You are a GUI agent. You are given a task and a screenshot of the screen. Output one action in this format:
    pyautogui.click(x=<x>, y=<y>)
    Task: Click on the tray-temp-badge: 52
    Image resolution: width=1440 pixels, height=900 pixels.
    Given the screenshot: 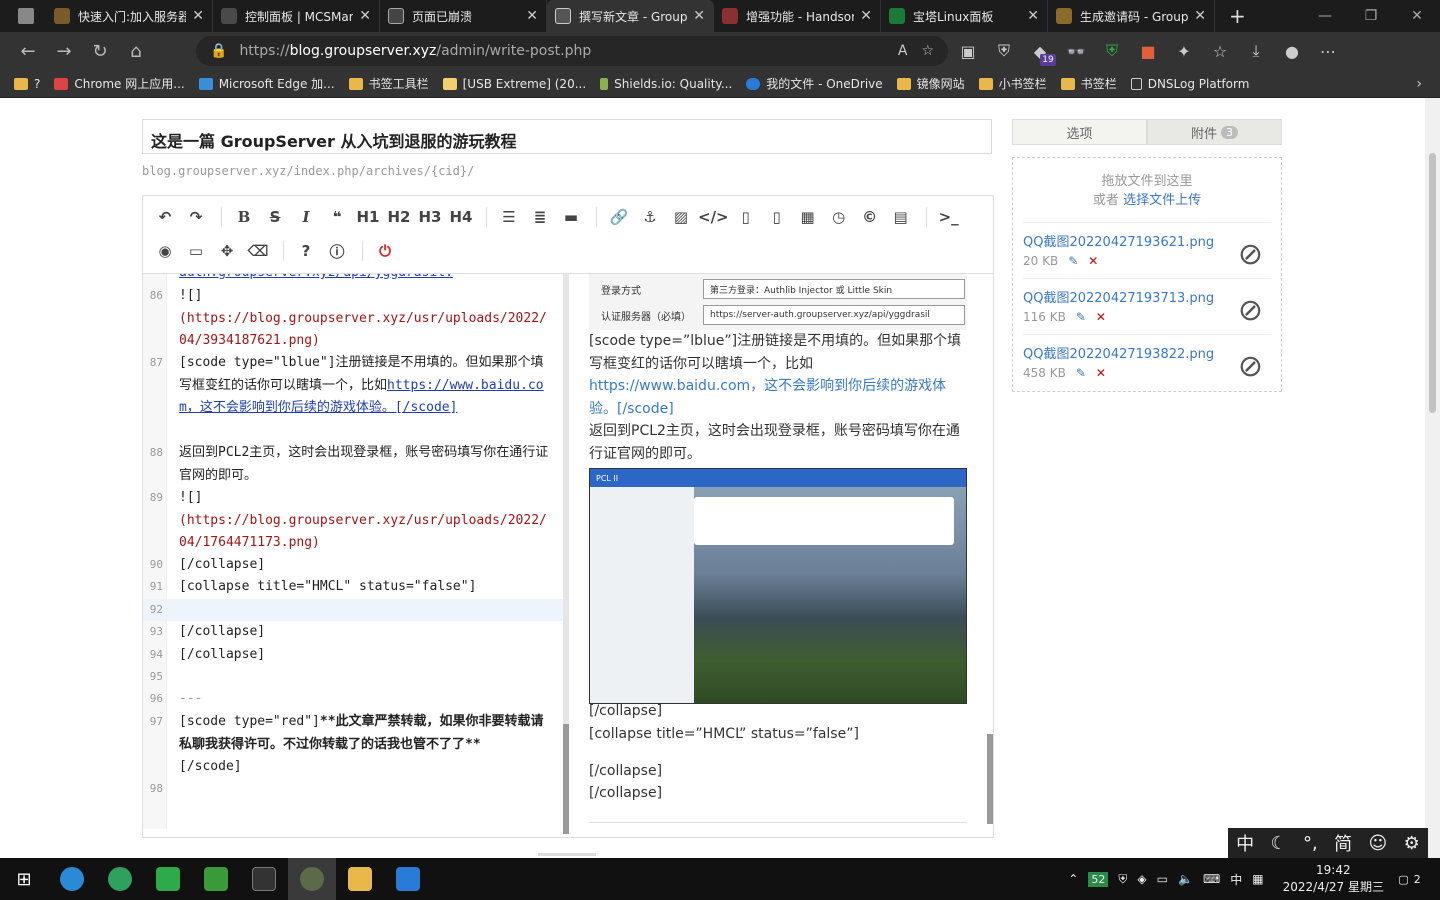 What is the action you would take?
    pyautogui.click(x=1098, y=879)
    